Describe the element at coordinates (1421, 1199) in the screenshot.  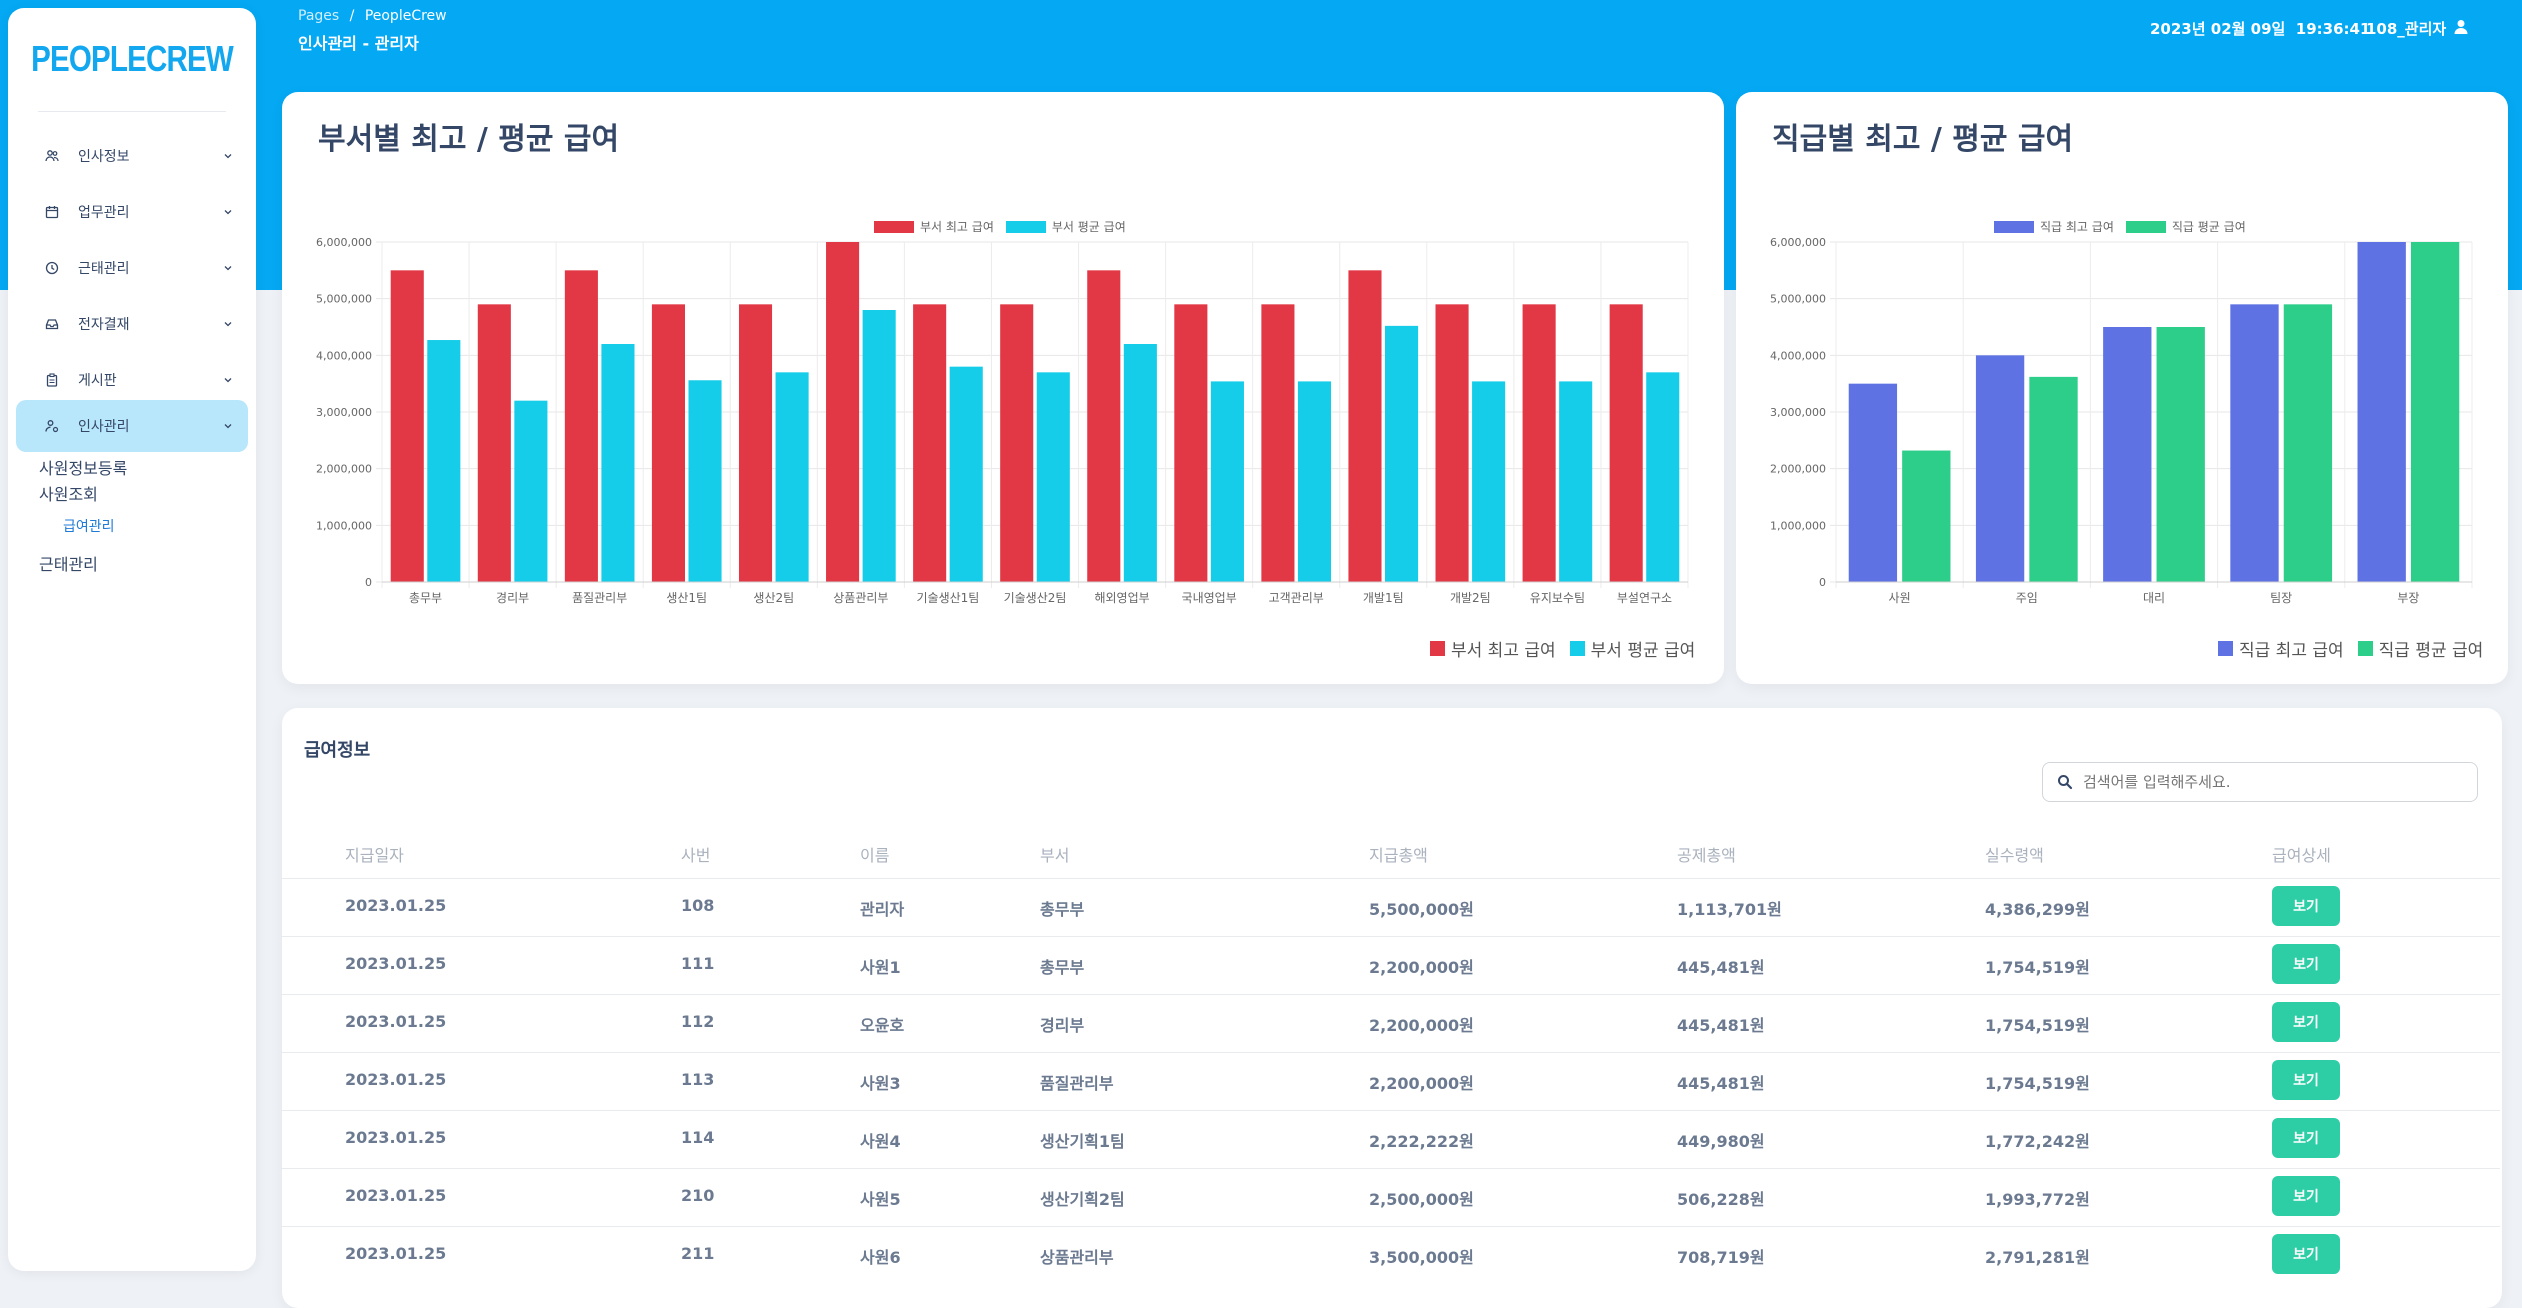
I see `table-cell: 2,500,000원` at that location.